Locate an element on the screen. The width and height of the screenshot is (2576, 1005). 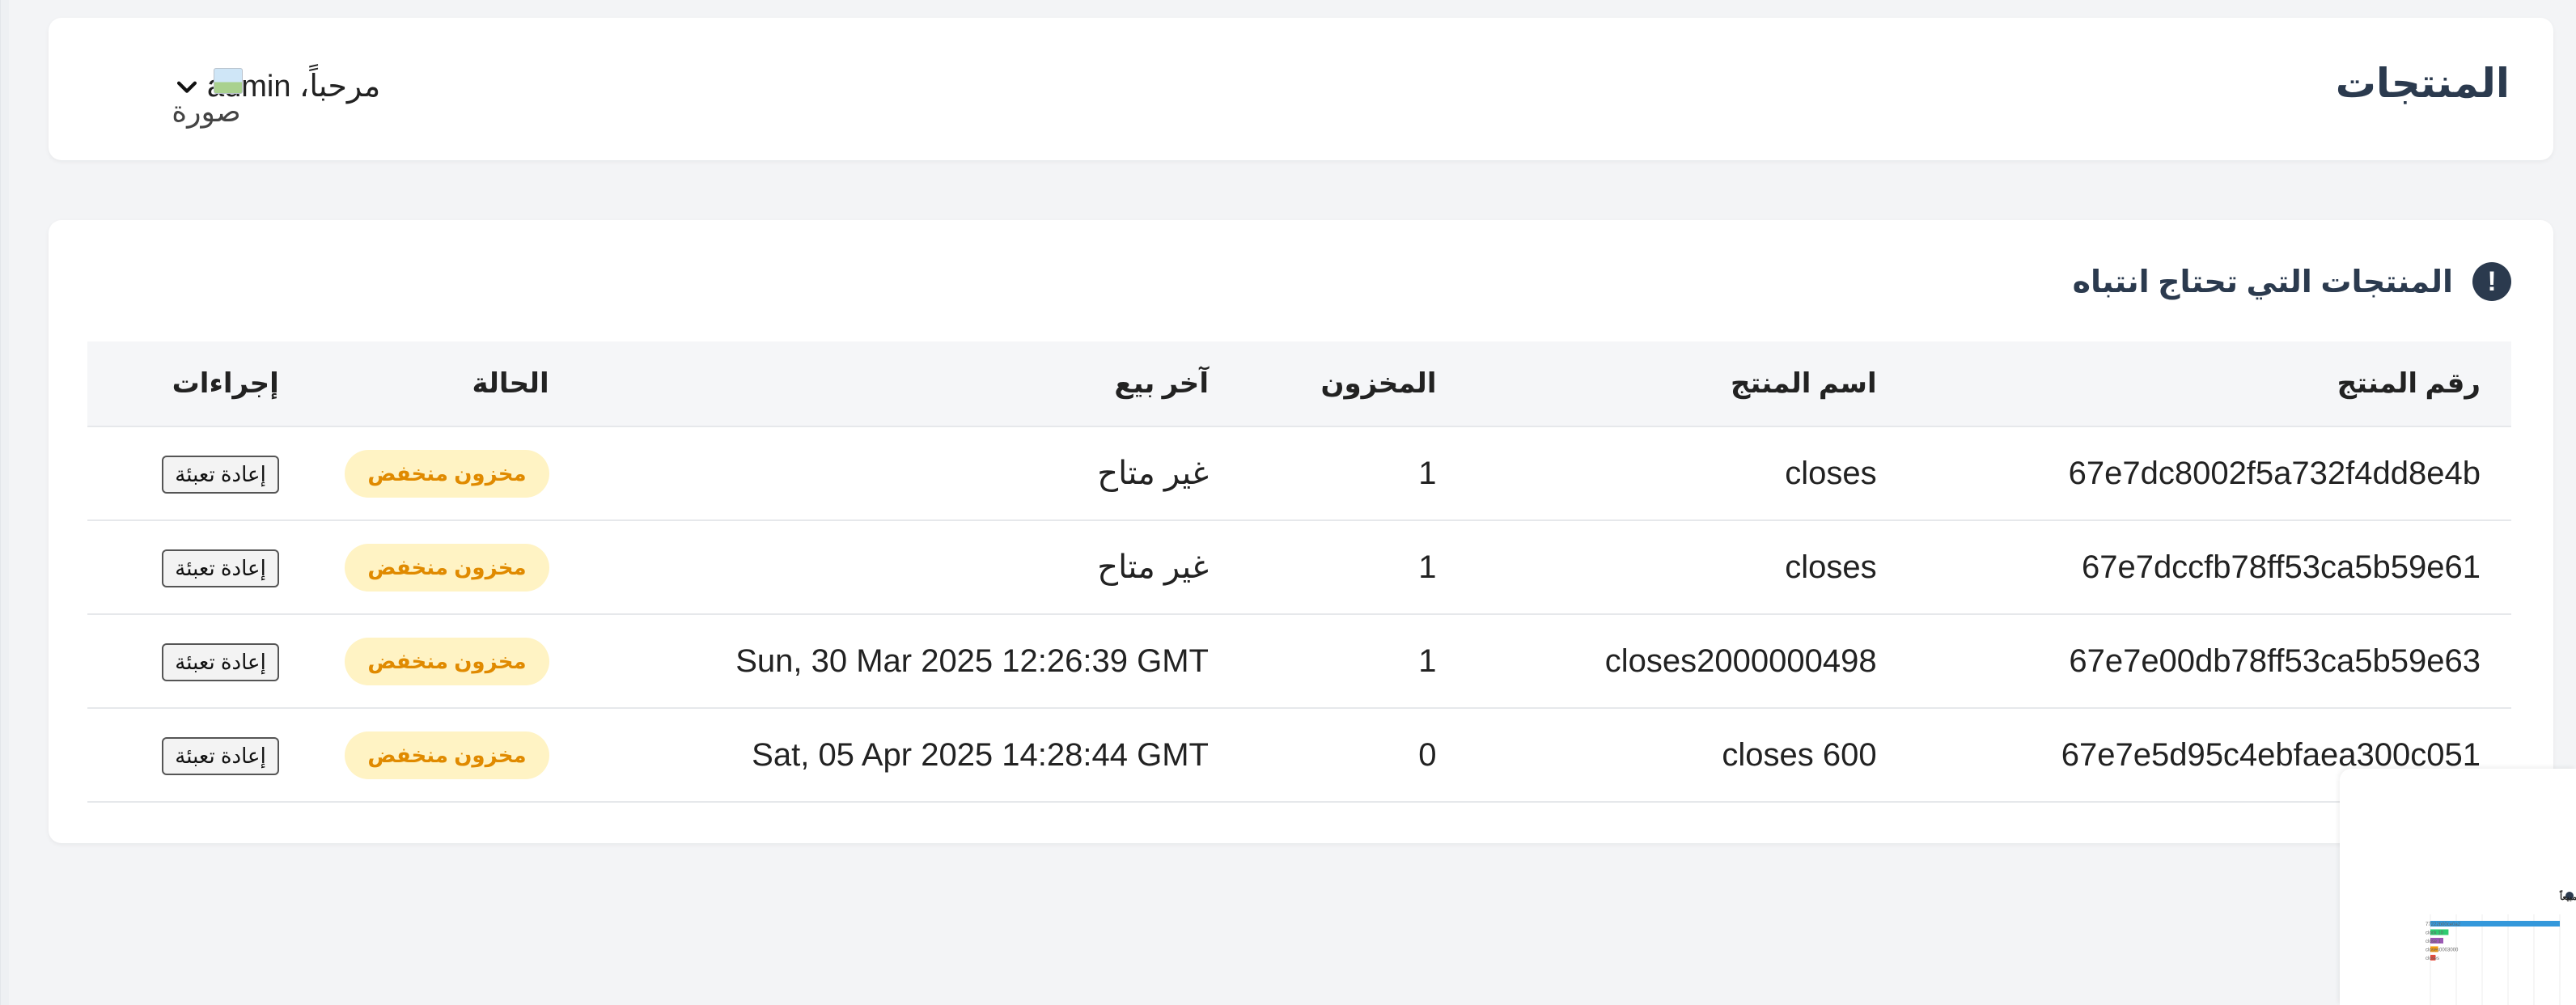
product-last-sale: Sun, 30 Mar 2025 12:26:39 GMT is located at coordinates (909, 661).